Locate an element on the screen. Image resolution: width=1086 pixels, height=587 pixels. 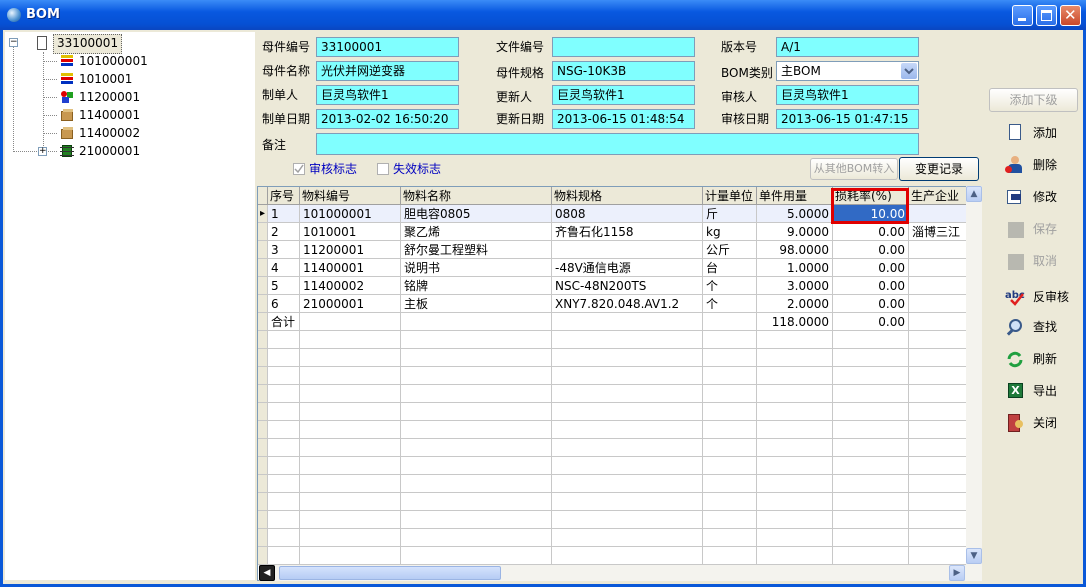
vertical-scrollbar: ▲ ▼ is located at coordinates (974, 383).